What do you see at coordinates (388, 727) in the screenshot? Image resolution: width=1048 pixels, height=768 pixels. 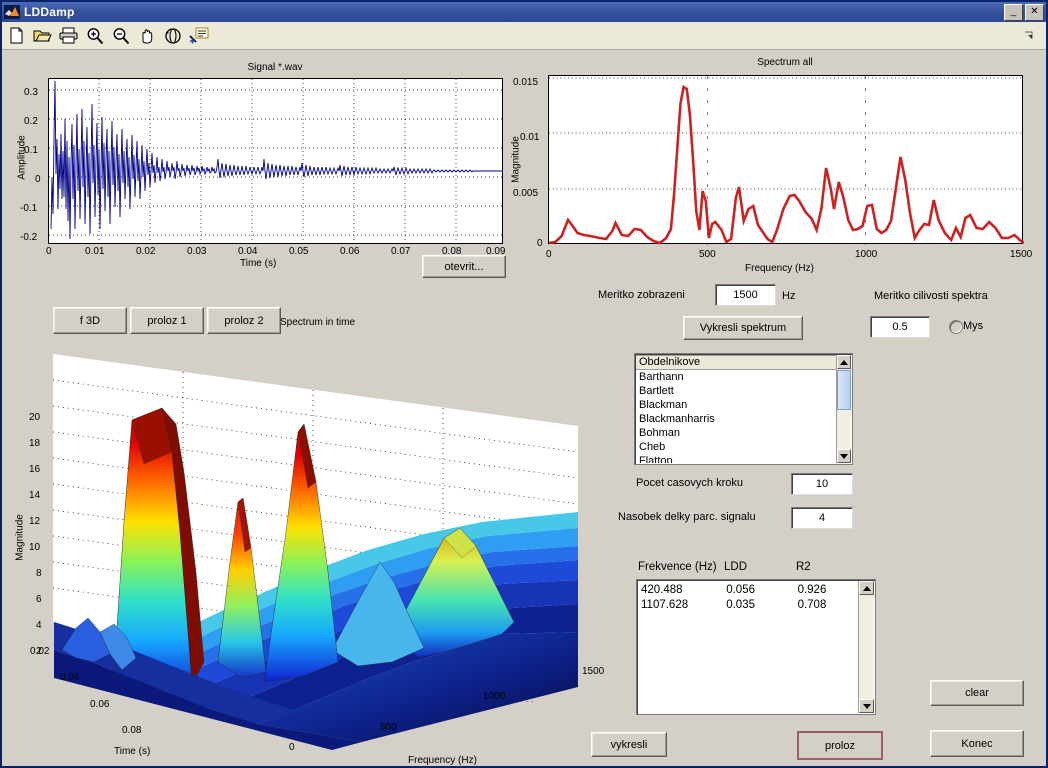 I see `surface-freq-tick-1: 500` at bounding box center [388, 727].